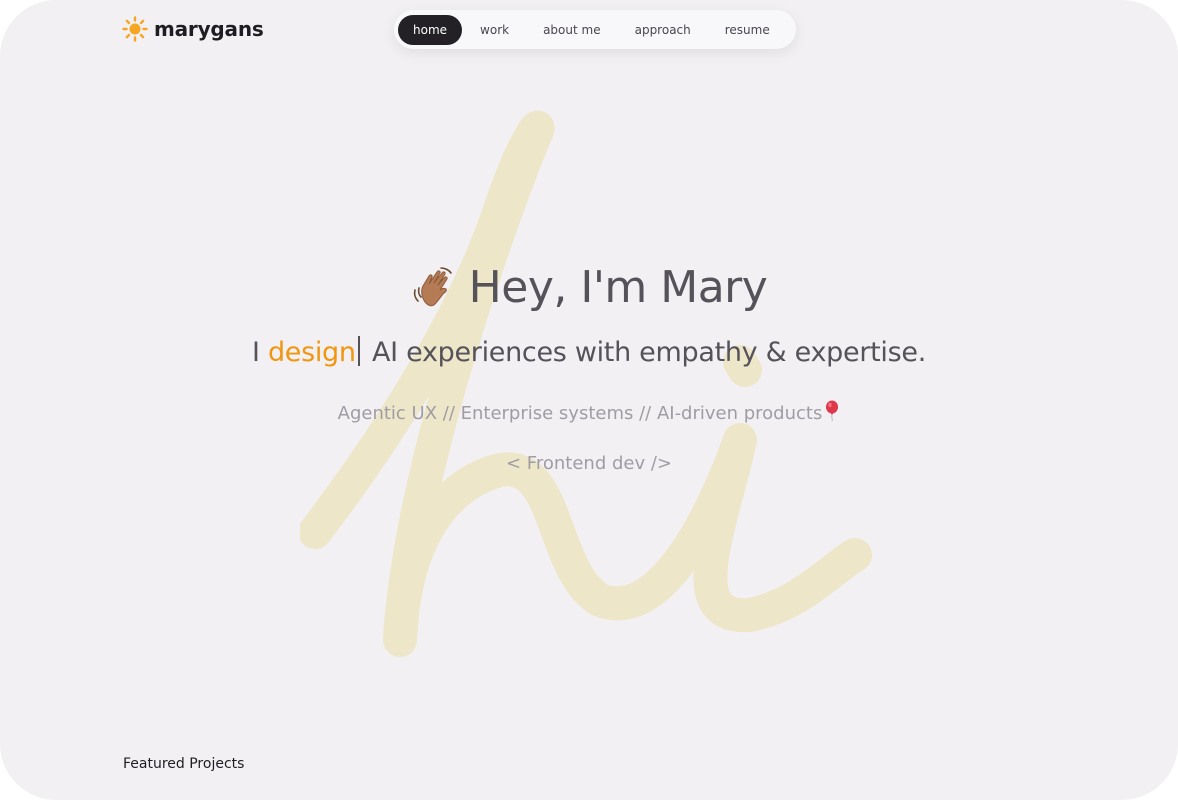  I want to click on nav-item-approach: approach, so click(663, 30).